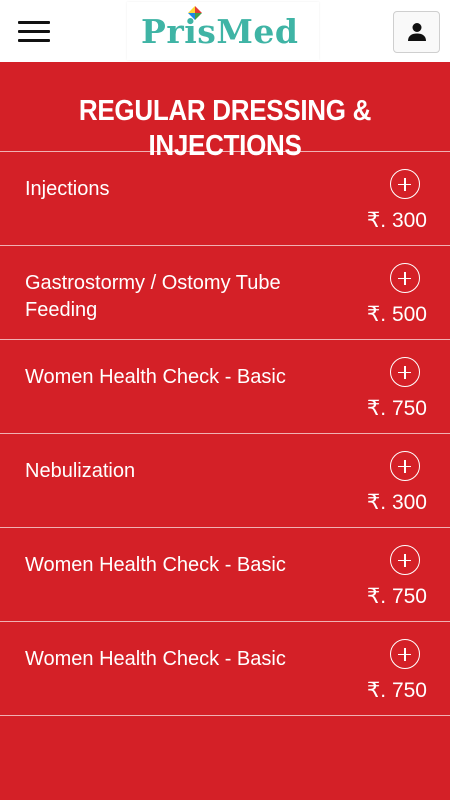 Image resolution: width=450 pixels, height=800 pixels. I want to click on logo-text: PrisMed, so click(220, 31).